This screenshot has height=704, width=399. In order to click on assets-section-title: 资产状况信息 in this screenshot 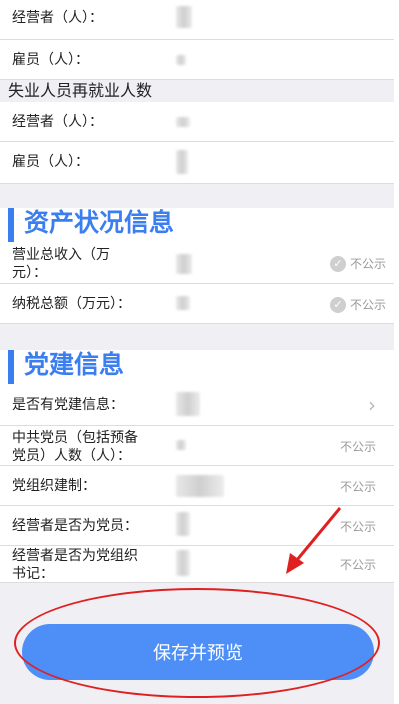, I will do `click(99, 222)`.